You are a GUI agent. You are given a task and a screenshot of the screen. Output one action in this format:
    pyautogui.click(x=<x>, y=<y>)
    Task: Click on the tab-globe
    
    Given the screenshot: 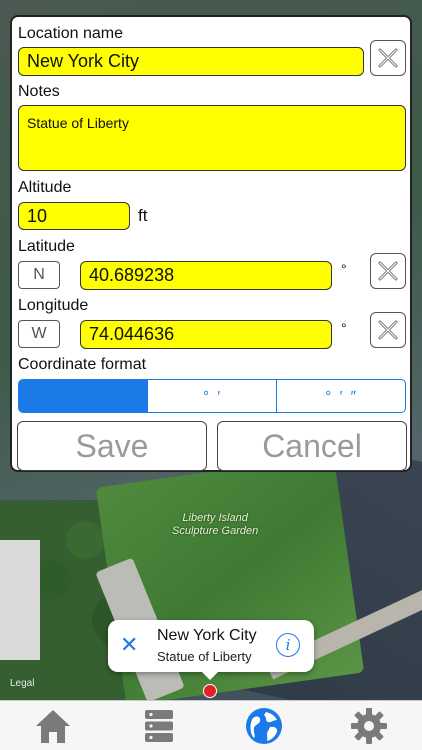 What is the action you would take?
    pyautogui.click(x=264, y=726)
    